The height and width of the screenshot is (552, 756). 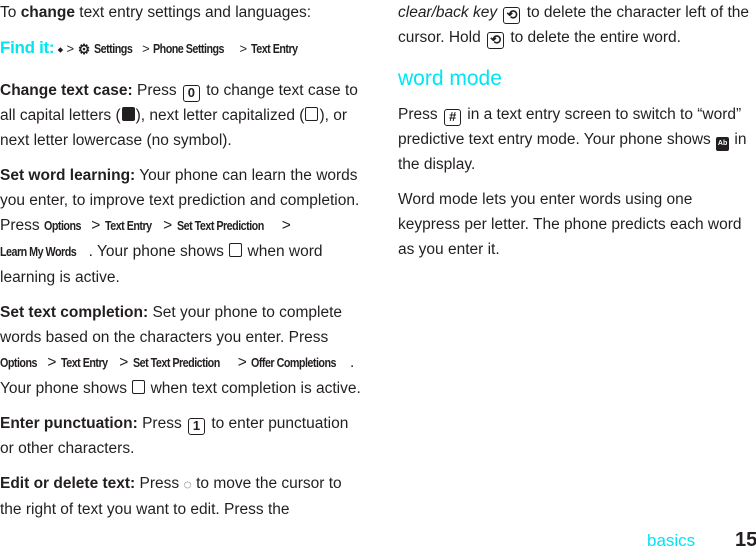 I want to click on settings-gear-icon: ⚙, so click(x=84, y=49).